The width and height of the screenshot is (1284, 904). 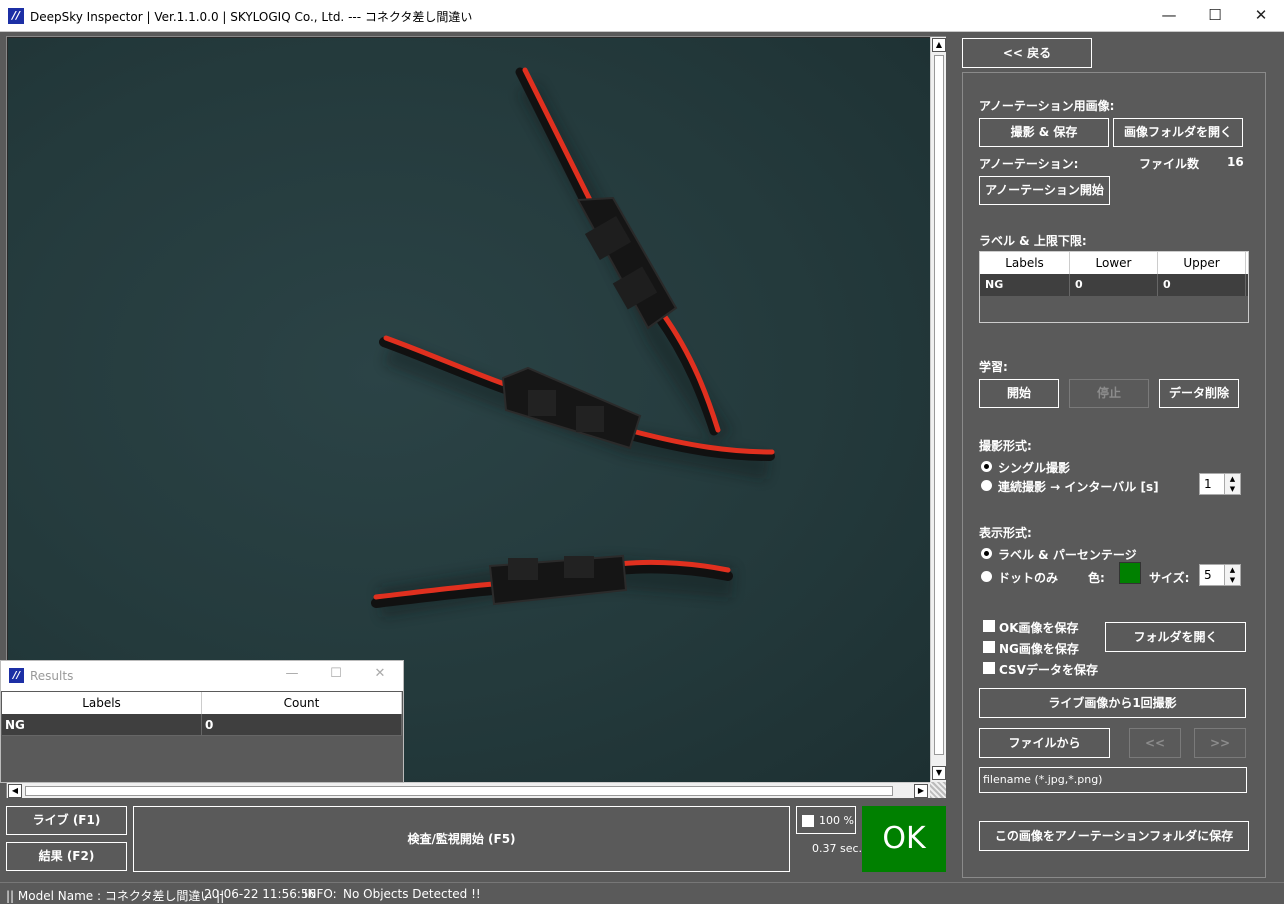 I want to click on from-file-button: ファイルから, so click(x=1044, y=743).